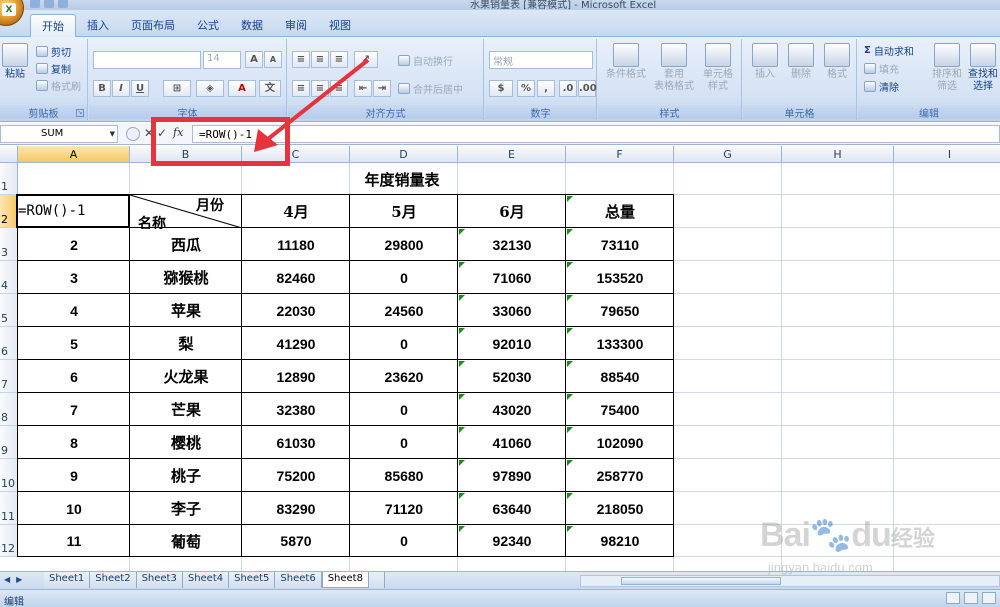 Image resolution: width=1000 pixels, height=607 pixels. I want to click on chevron-down-icon: ▼, so click(112, 134).